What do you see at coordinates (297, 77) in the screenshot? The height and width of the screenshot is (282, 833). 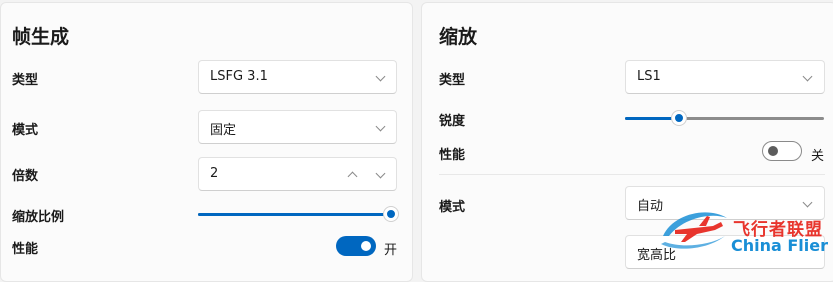 I see `frame-gen-type-dropdown: LSFG 3.1` at bounding box center [297, 77].